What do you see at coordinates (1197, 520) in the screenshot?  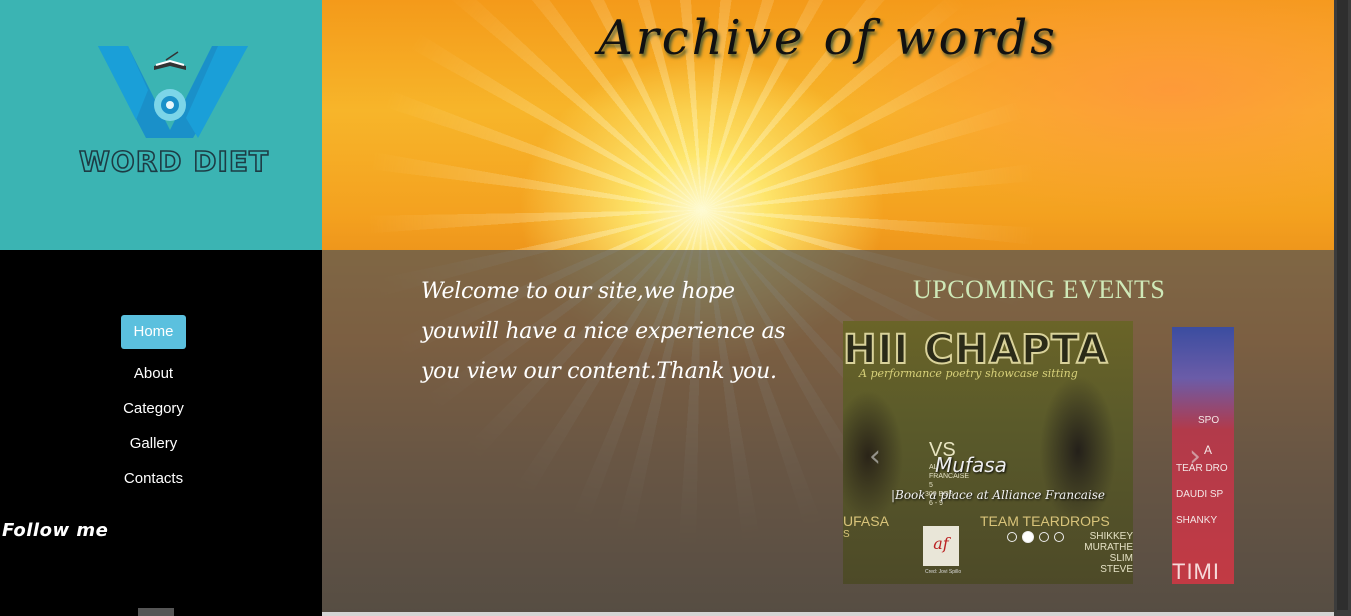 I see `slide2-line: SHANKY` at bounding box center [1197, 520].